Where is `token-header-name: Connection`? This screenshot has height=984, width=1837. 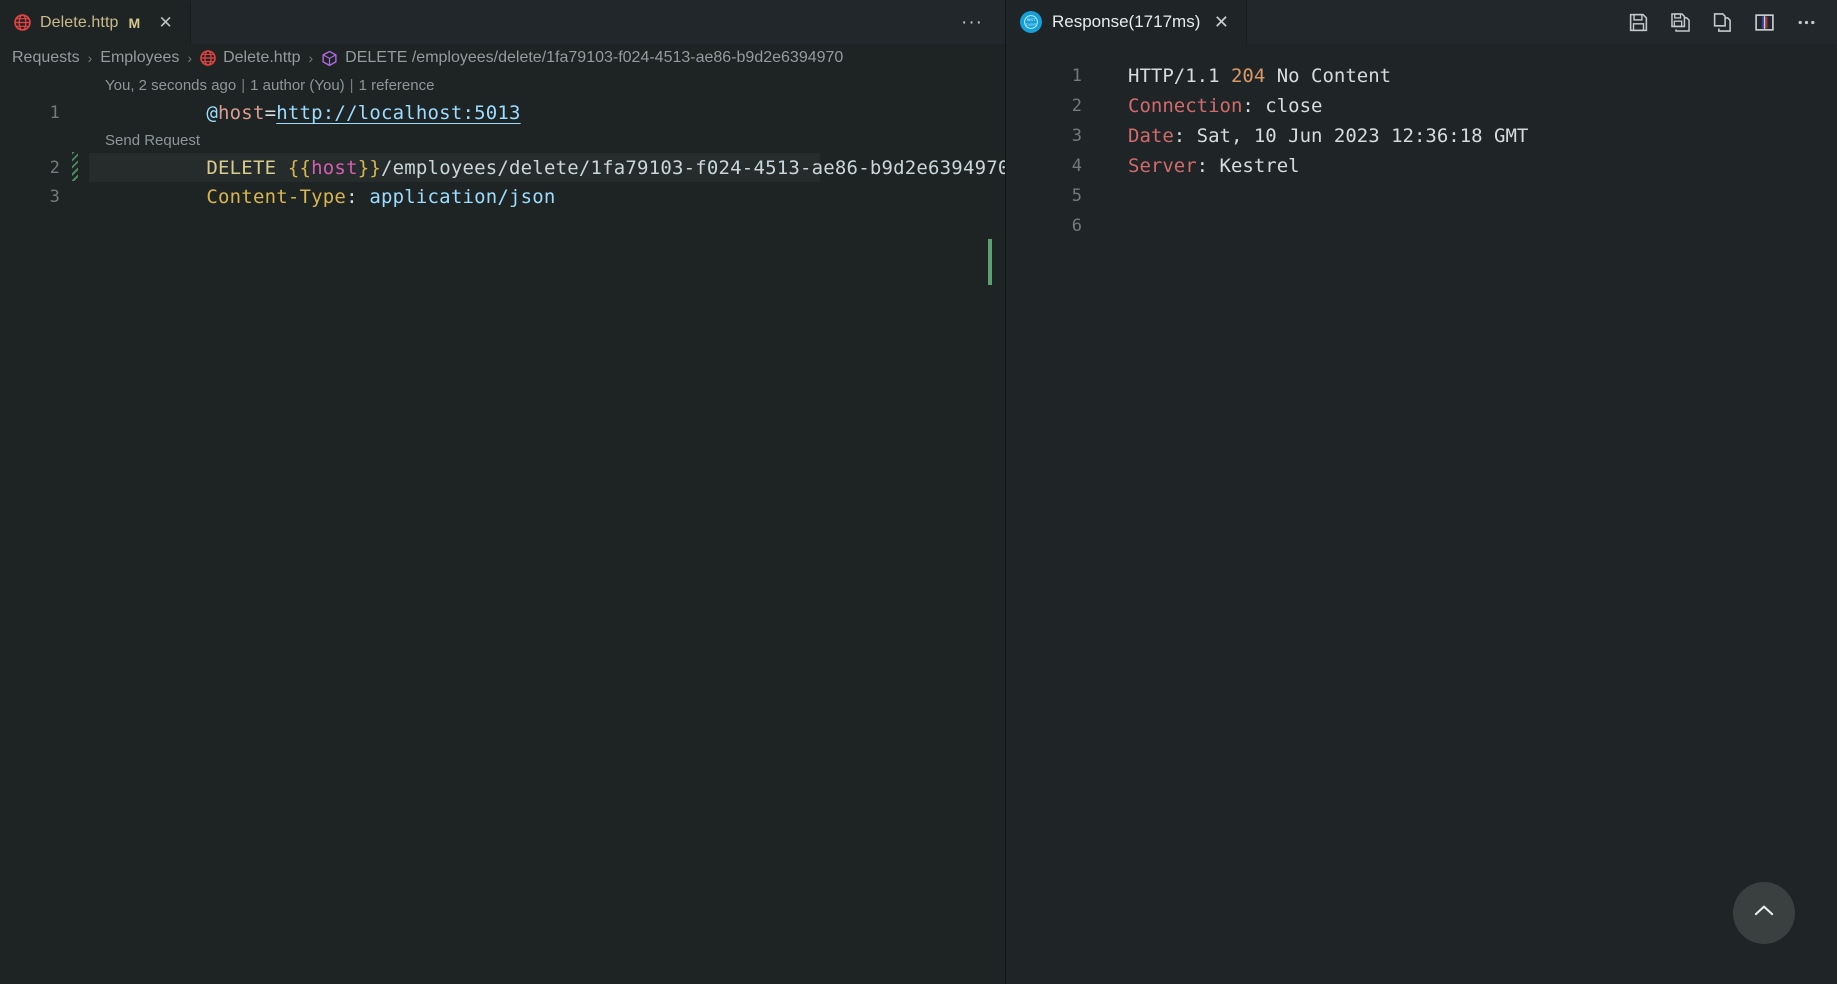
token-header-name: Connection is located at coordinates (1185, 106).